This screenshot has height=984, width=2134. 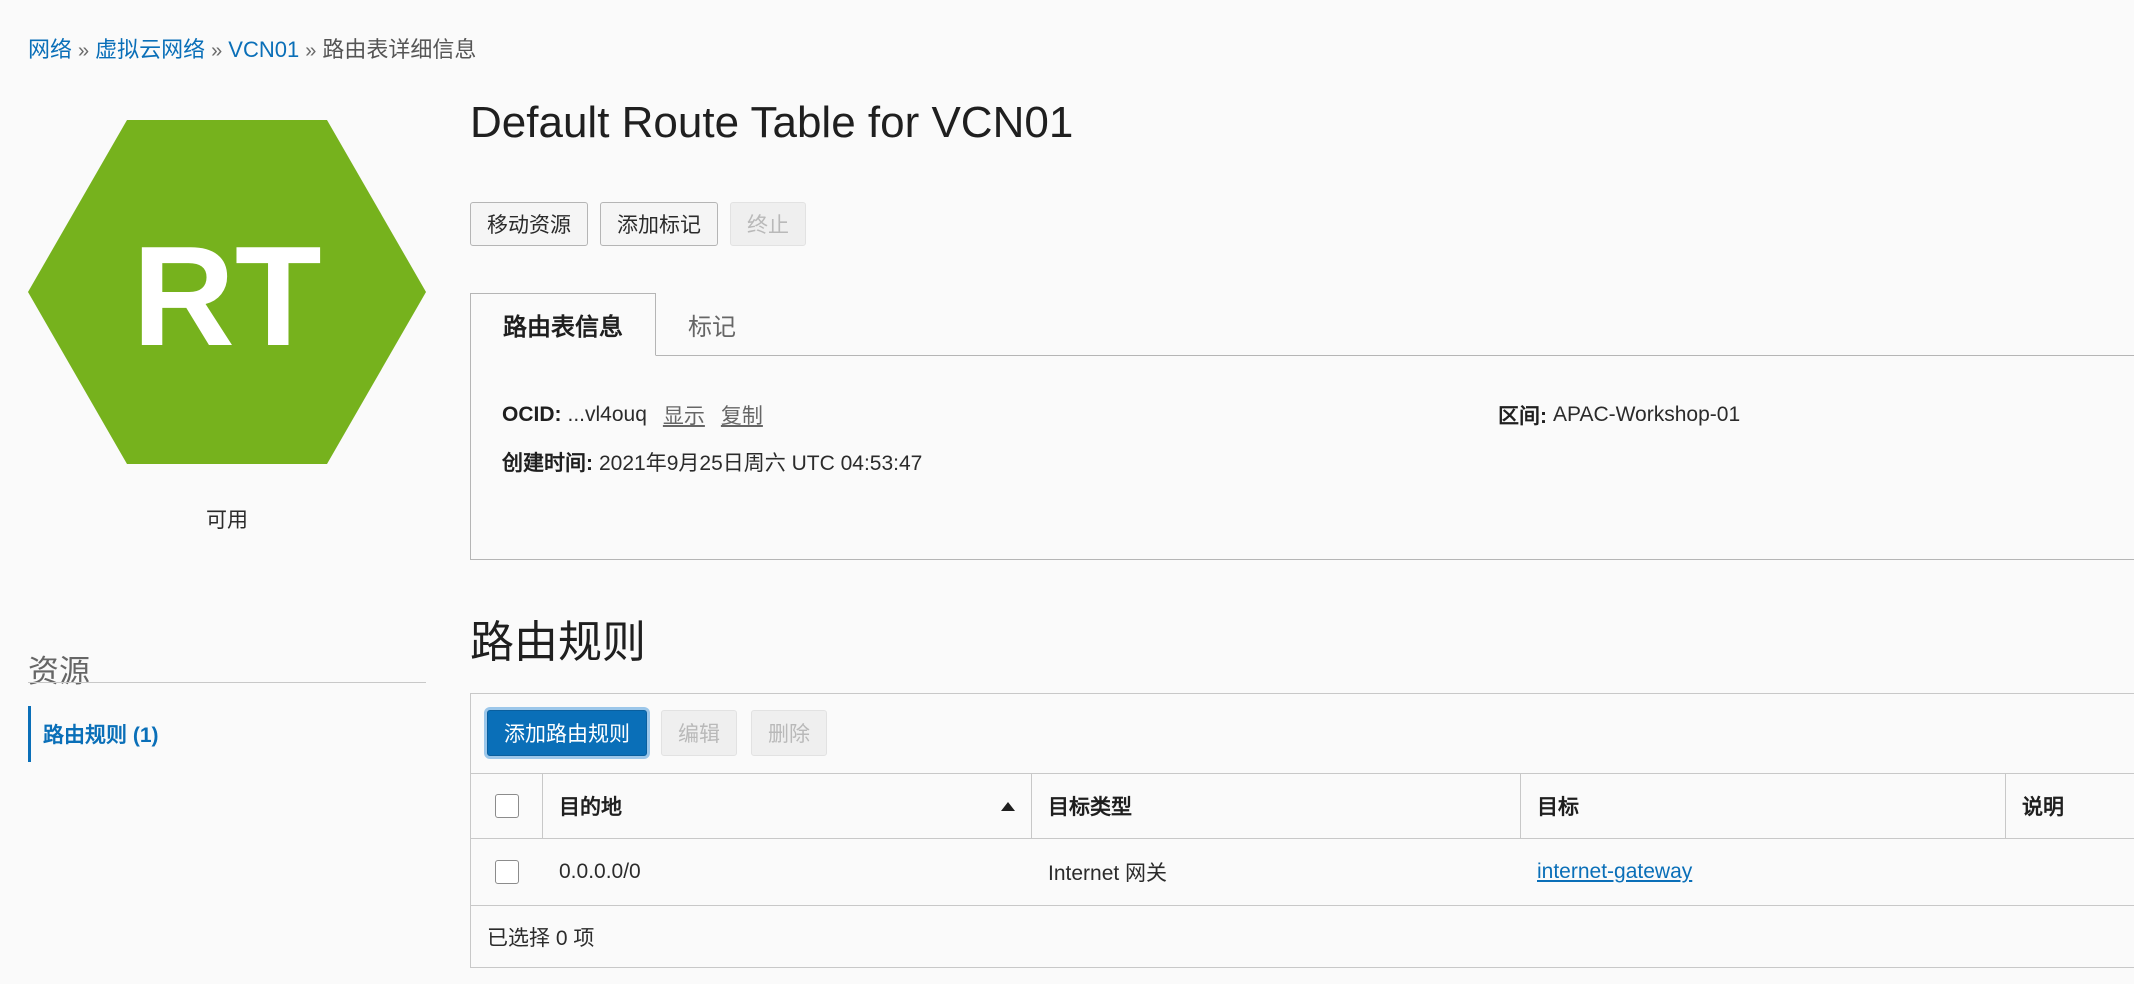 What do you see at coordinates (789, 733) in the screenshot?
I see `delete-button: 删除` at bounding box center [789, 733].